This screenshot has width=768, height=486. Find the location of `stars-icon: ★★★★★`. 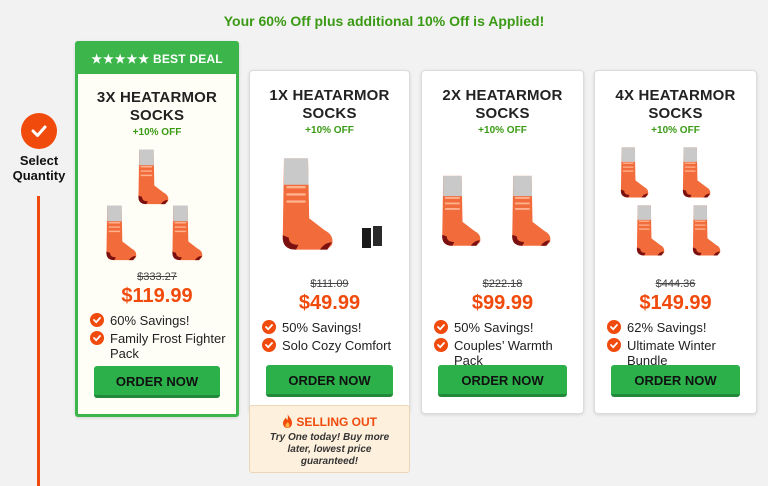

stars-icon: ★★★★★ is located at coordinates (120, 59).